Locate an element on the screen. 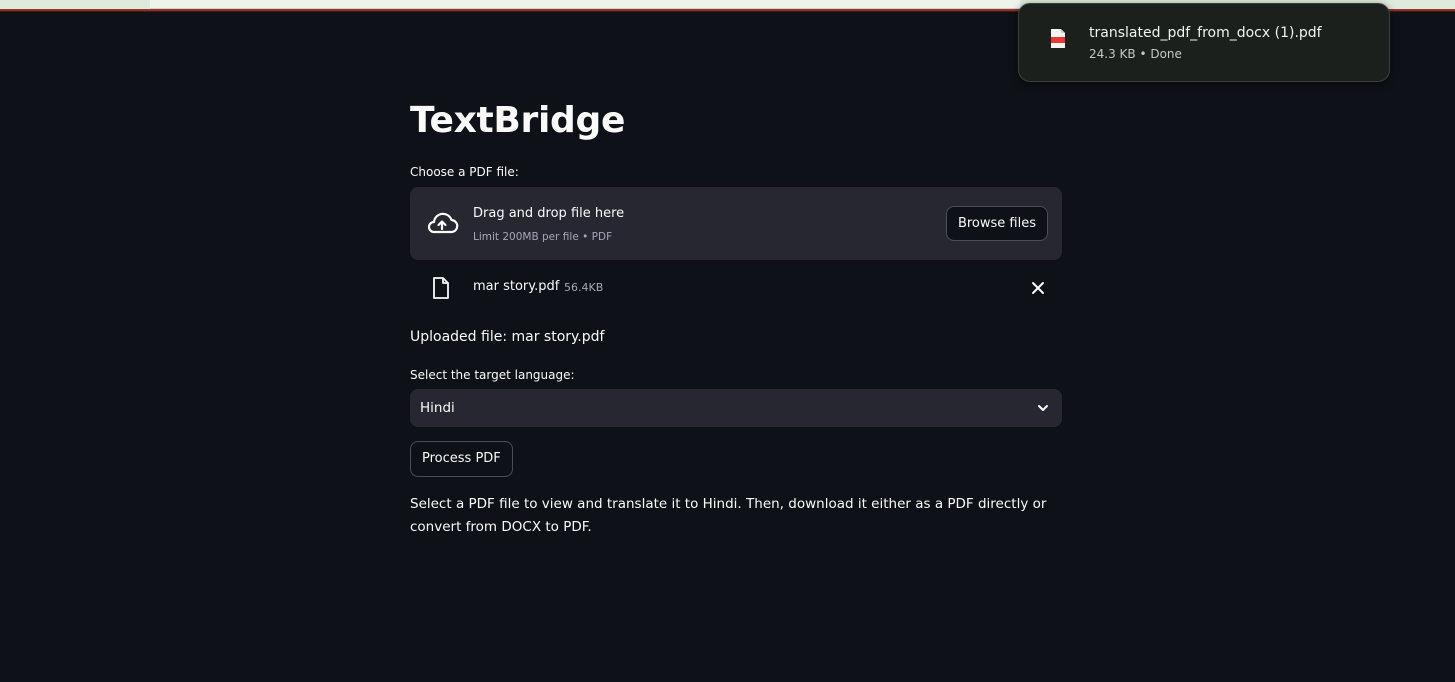  chevron-down-icon is located at coordinates (1043, 408).